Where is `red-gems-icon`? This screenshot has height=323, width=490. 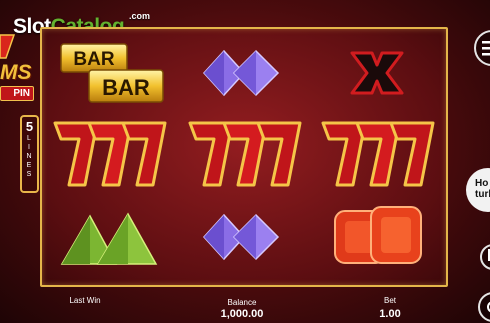
red-gems-icon is located at coordinates (378, 235).